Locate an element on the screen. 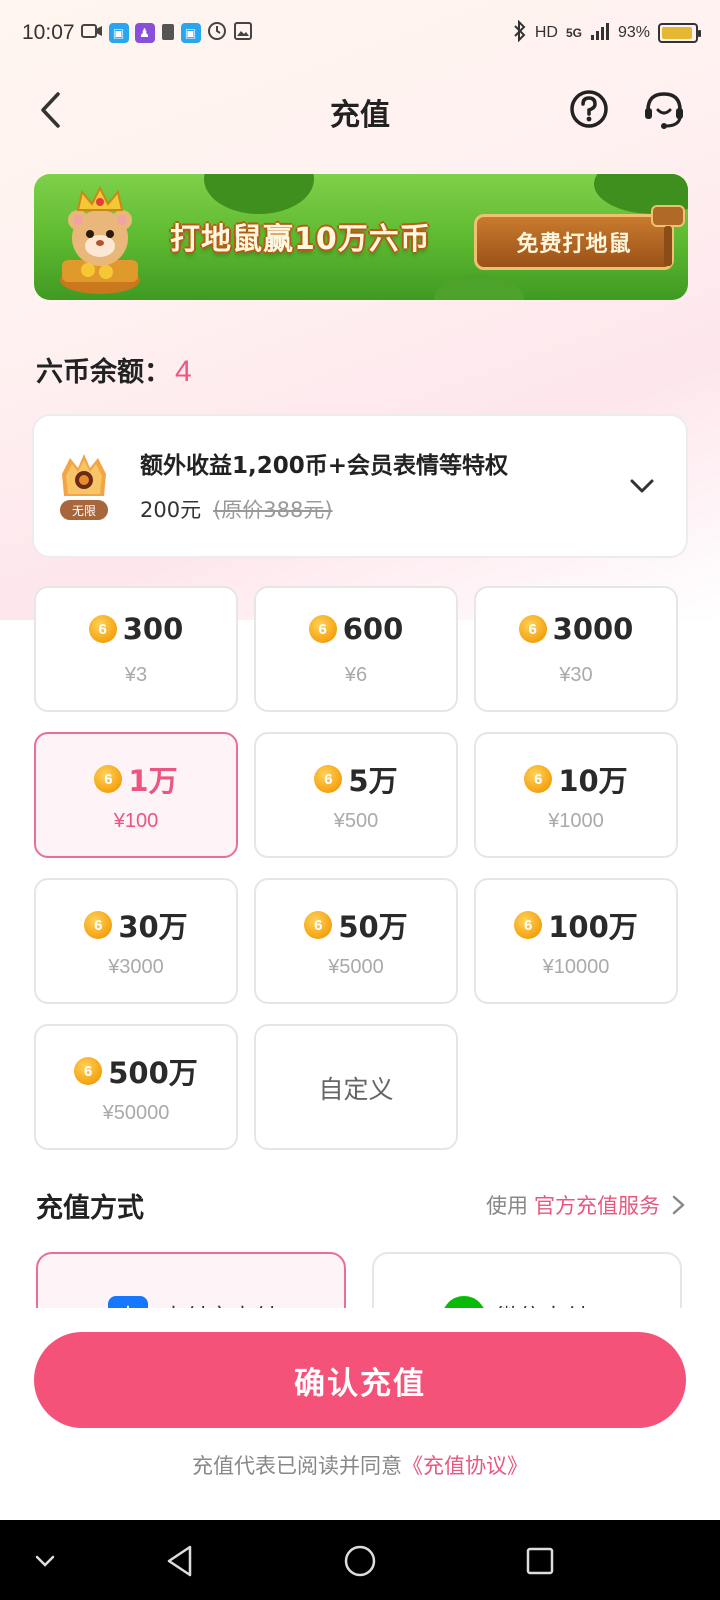  package-price: ¥500 is located at coordinates (356, 821).